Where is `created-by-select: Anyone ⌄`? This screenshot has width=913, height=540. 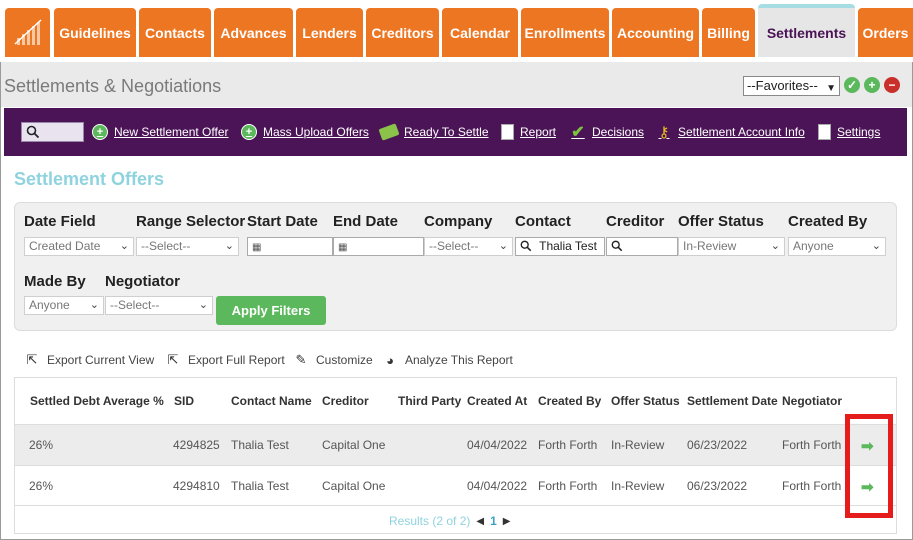 created-by-select: Anyone ⌄ is located at coordinates (837, 246).